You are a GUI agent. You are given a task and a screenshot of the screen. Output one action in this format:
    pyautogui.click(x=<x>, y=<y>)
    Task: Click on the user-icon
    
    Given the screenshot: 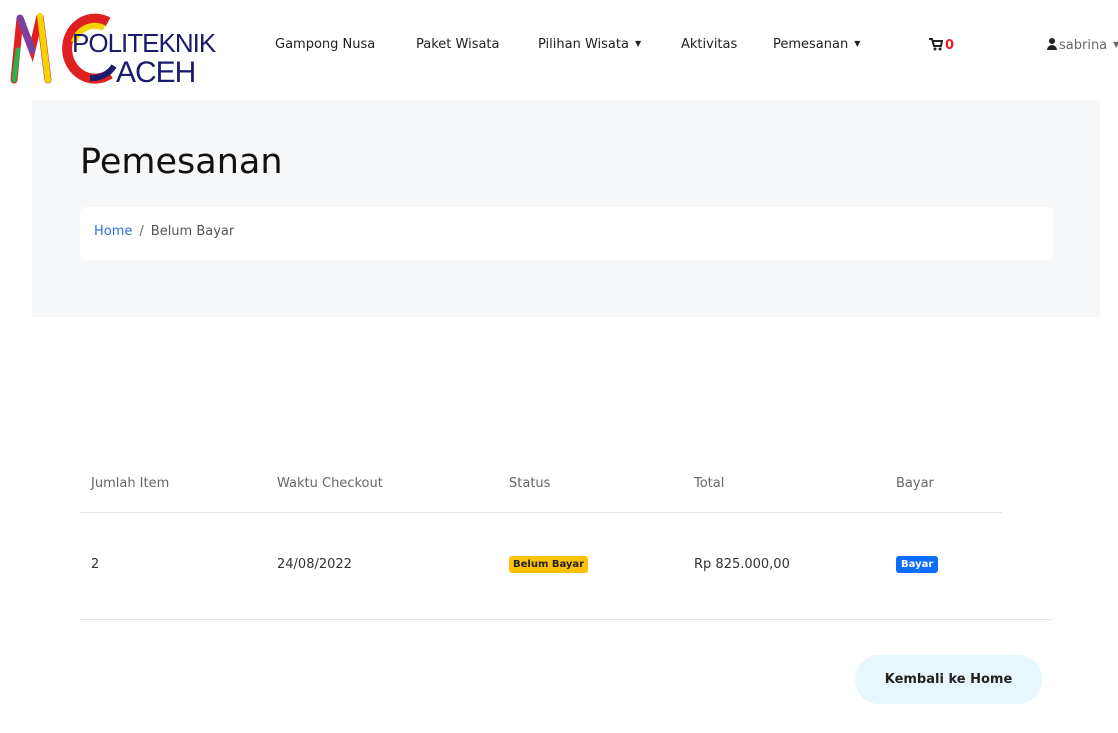 What is the action you would take?
    pyautogui.click(x=1052, y=44)
    